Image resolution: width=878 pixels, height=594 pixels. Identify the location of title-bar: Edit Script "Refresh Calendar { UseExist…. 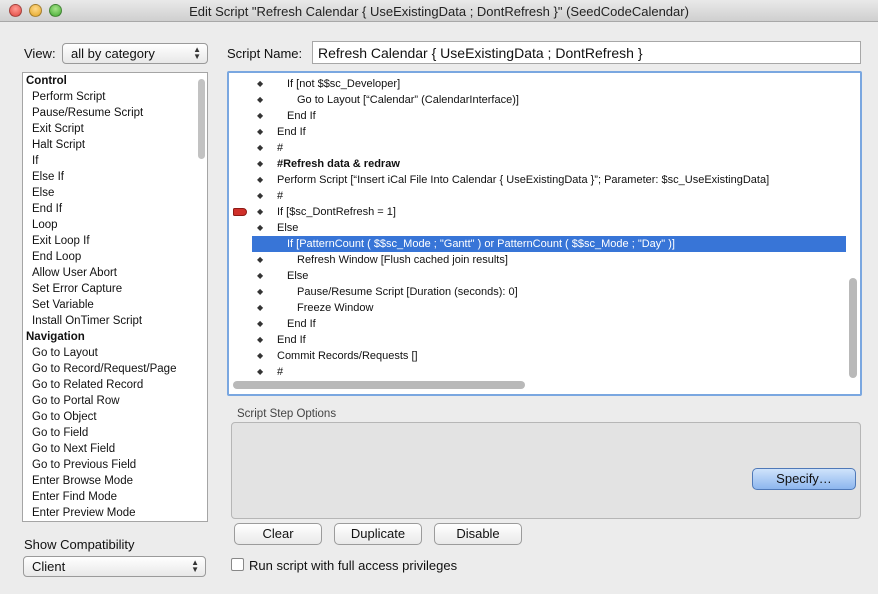
(439, 11).